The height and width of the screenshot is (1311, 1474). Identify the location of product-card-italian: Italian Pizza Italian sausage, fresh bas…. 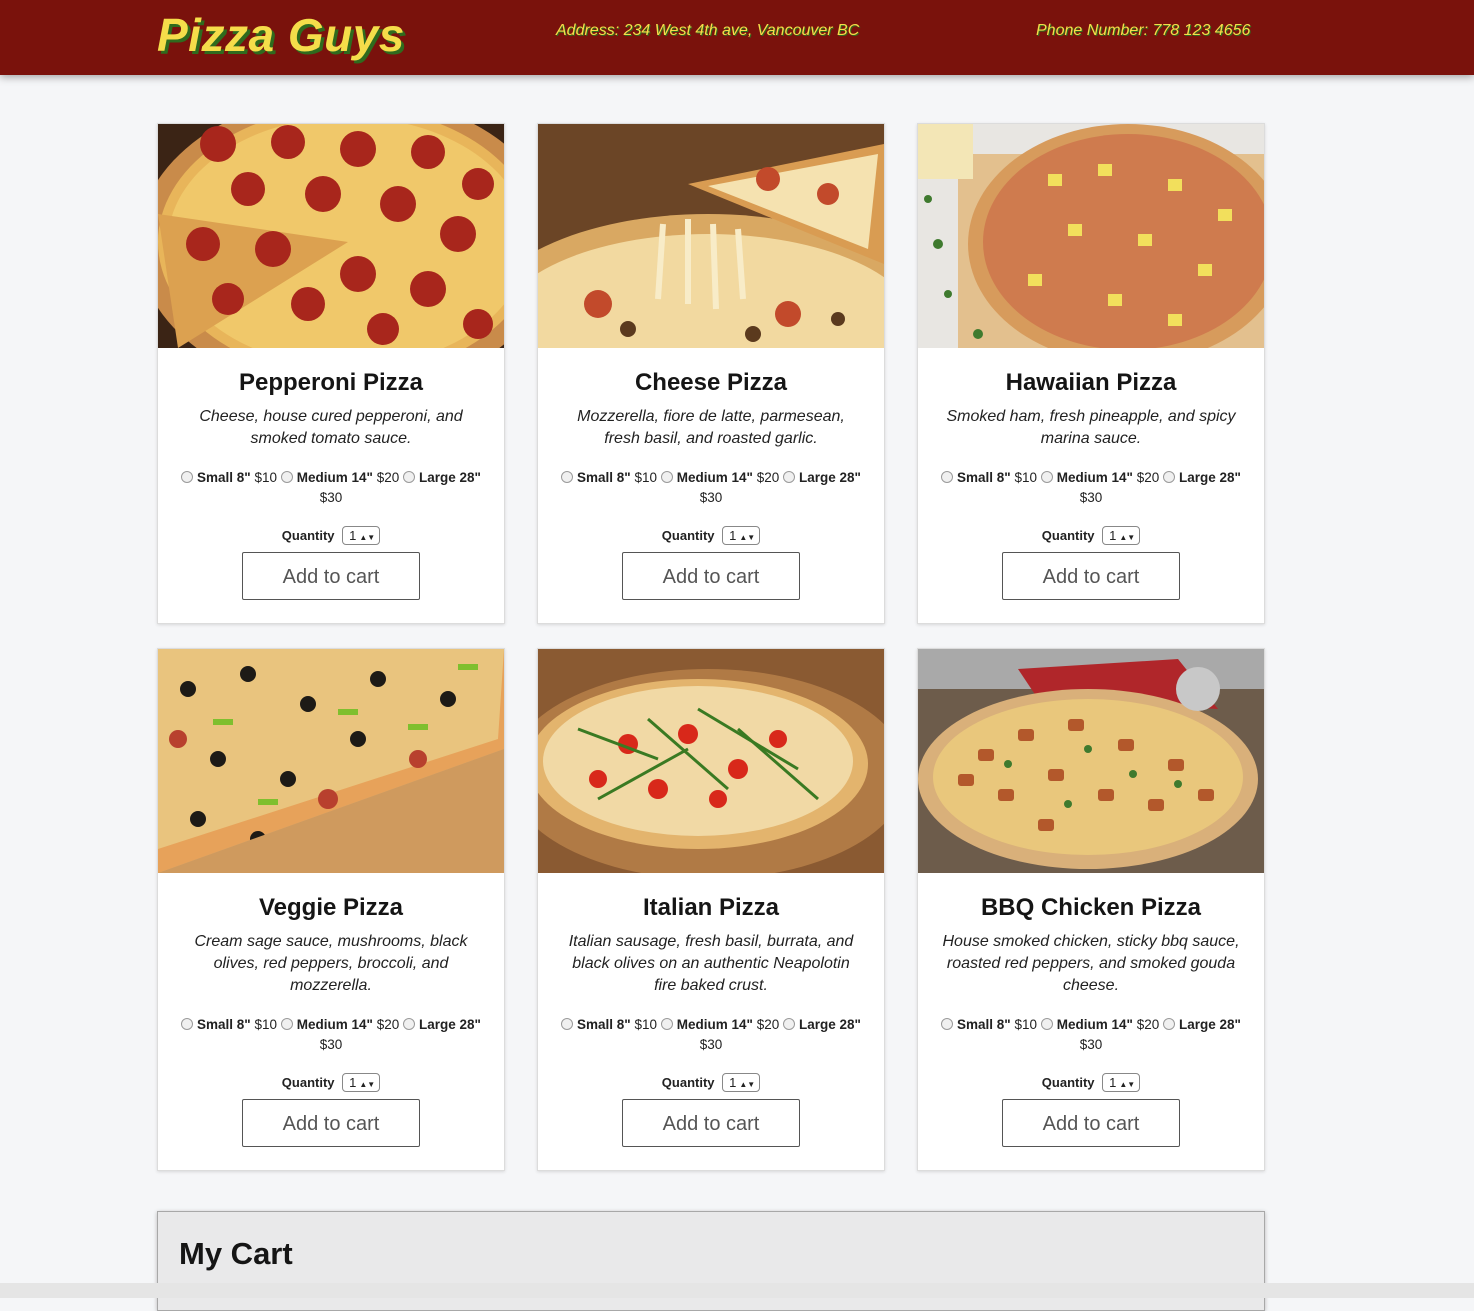
(711, 909).